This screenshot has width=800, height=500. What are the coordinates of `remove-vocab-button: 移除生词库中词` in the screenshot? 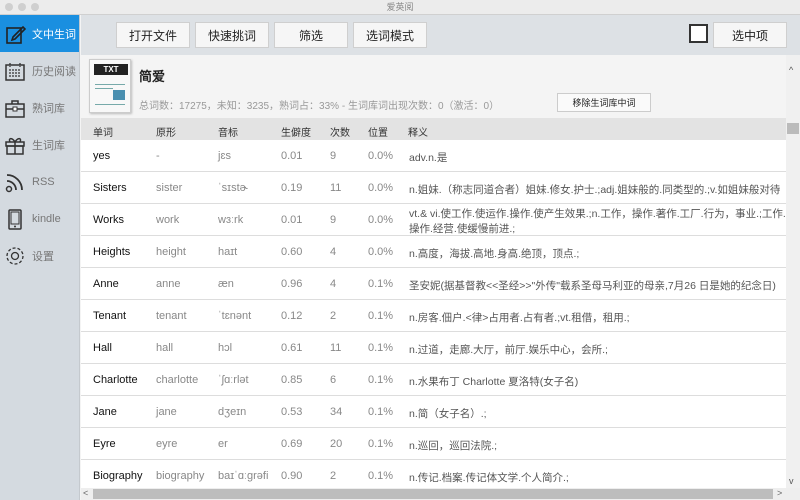 It's located at (604, 102).